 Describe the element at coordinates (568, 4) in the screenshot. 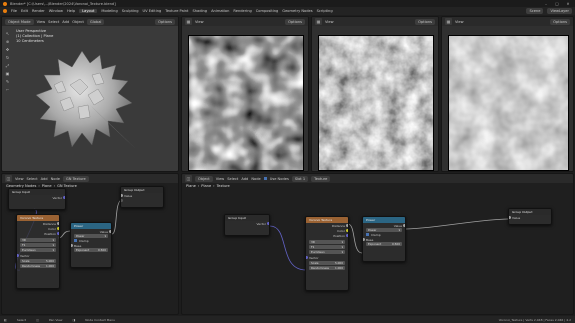

I see `close-icon: ✕` at that location.